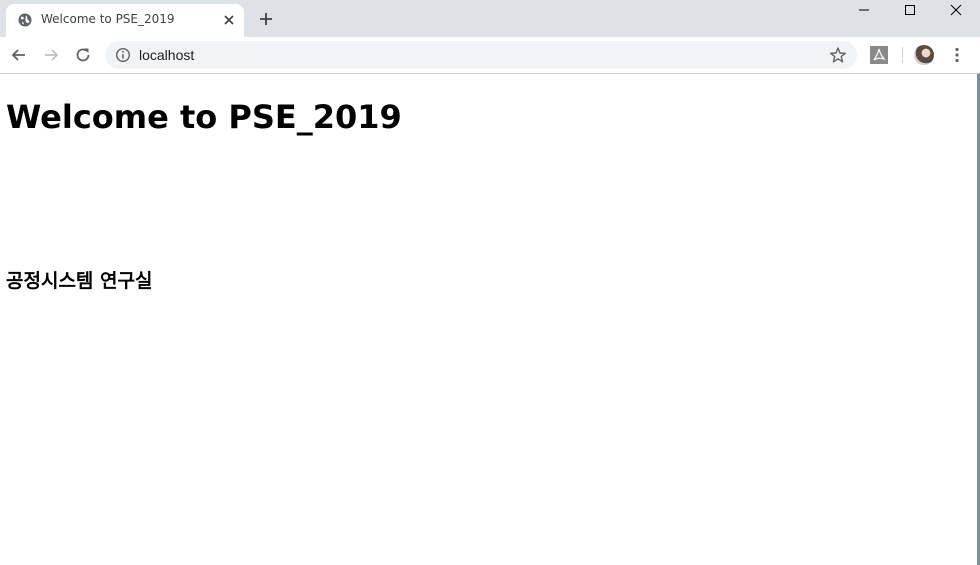  I want to click on page-subtitle: 공정시스템 연구실, so click(79, 281).